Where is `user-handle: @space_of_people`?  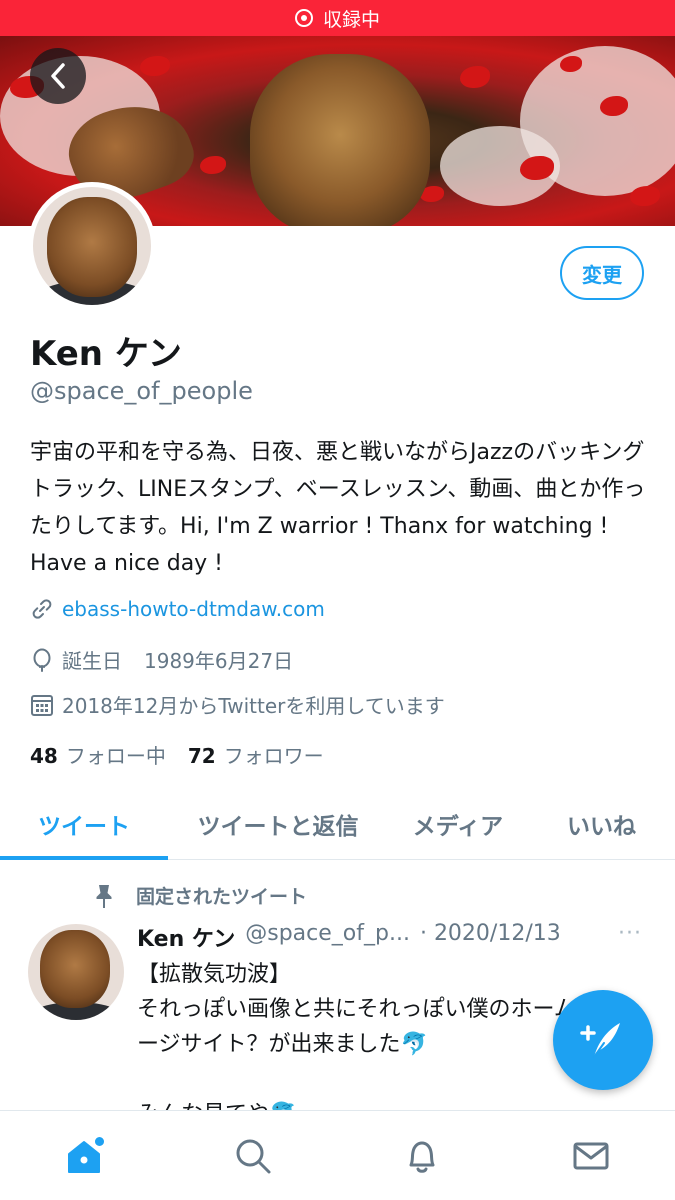 user-handle: @space_of_people is located at coordinates (141, 391).